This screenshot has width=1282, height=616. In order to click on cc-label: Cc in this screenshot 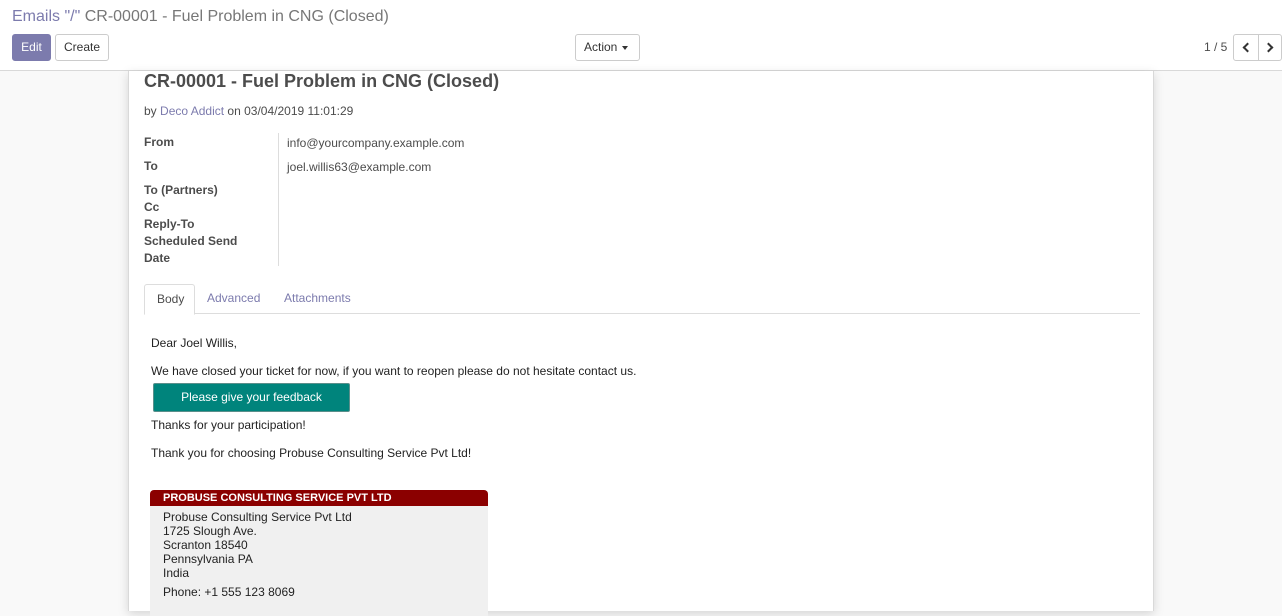, I will do `click(152, 207)`.